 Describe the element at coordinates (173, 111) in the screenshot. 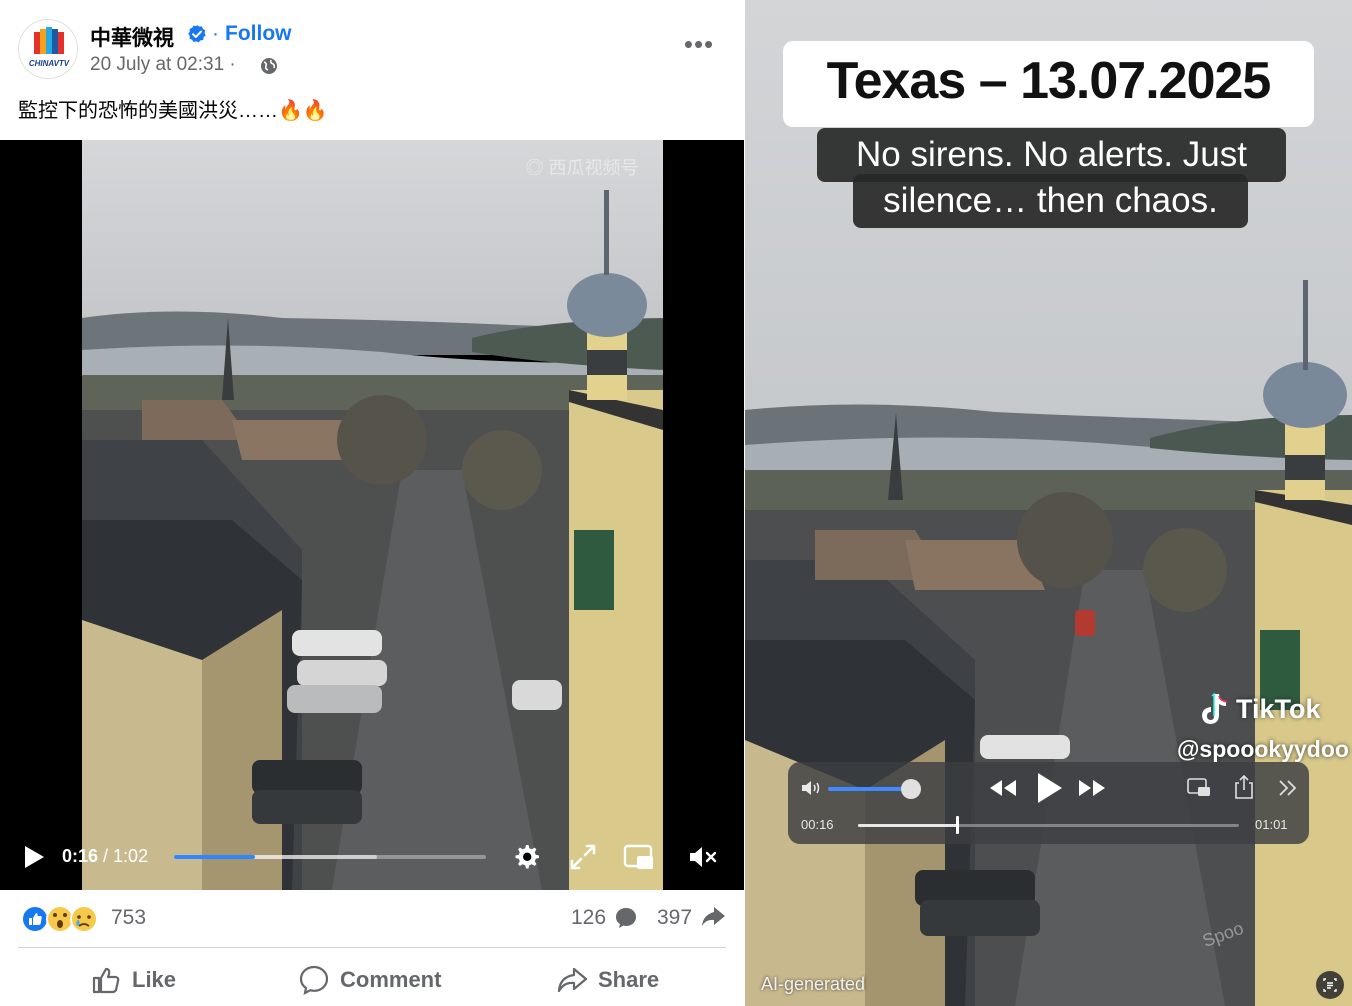

I see `post-caption: 監控下的恐怖的美國洪災……🔥🔥` at that location.